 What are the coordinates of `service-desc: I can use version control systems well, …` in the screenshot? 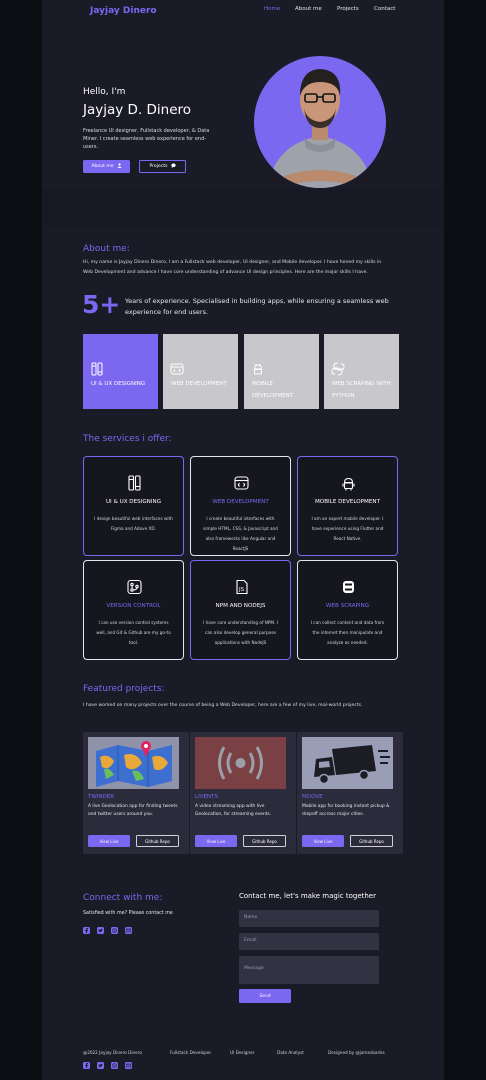 It's located at (133, 632).